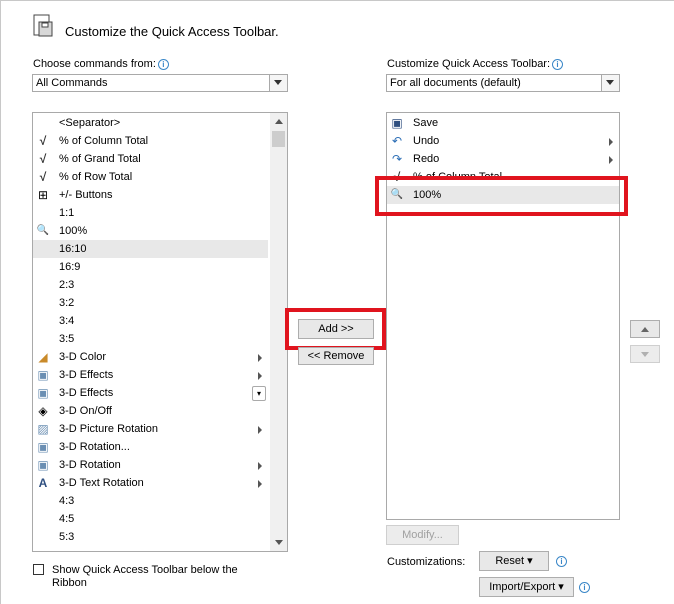  Describe the element at coordinates (150, 285) in the screenshot. I see `list-item: 2:3` at that location.